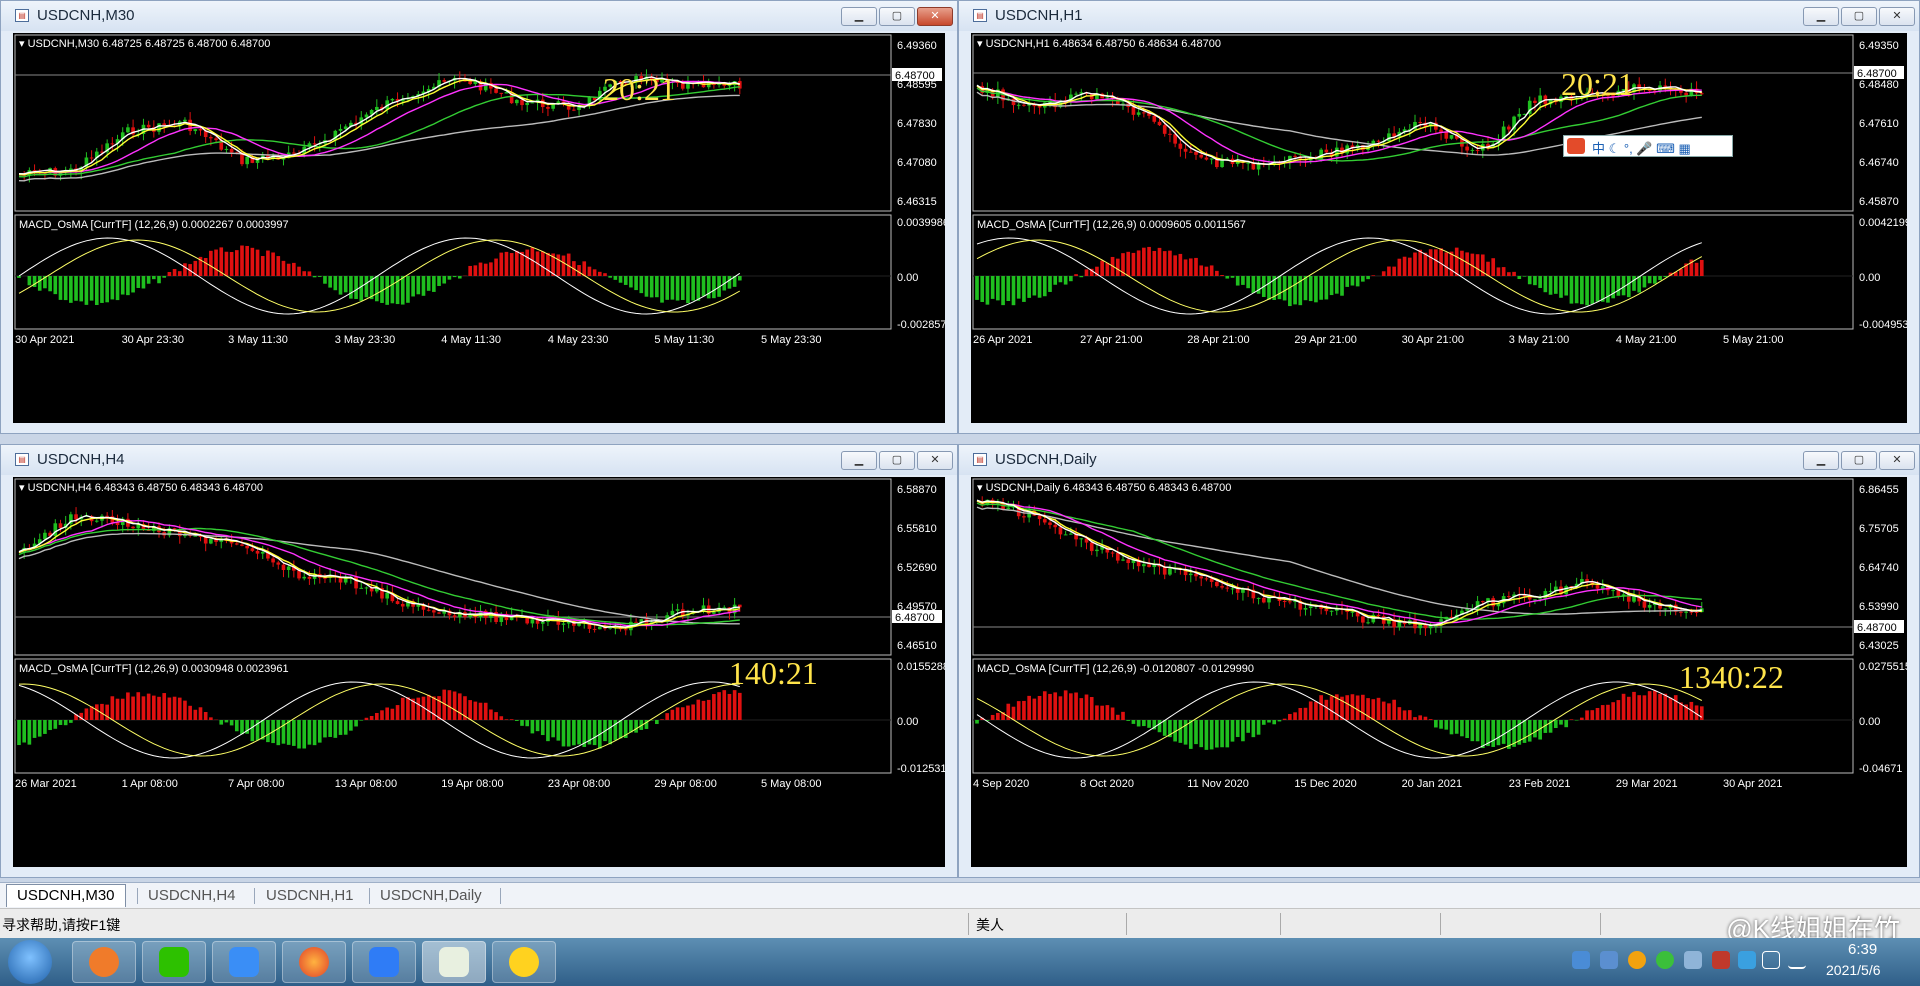 This screenshot has width=1920, height=986. What do you see at coordinates (1609, 960) in the screenshot?
I see `shield-icon` at bounding box center [1609, 960].